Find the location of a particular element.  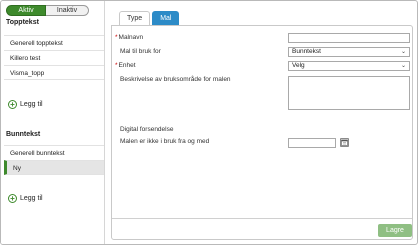

list-item-selected: Ny is located at coordinates (54, 167).